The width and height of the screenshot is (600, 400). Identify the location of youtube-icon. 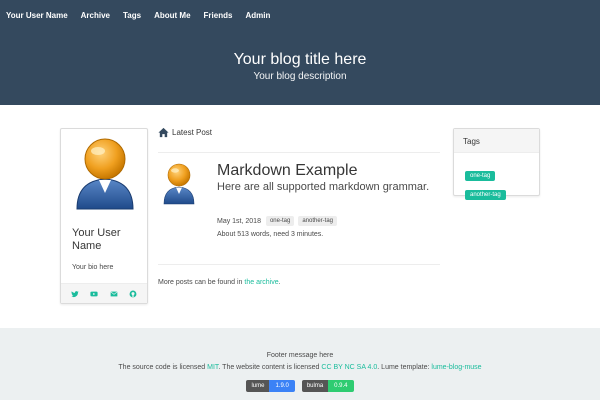
(94, 294).